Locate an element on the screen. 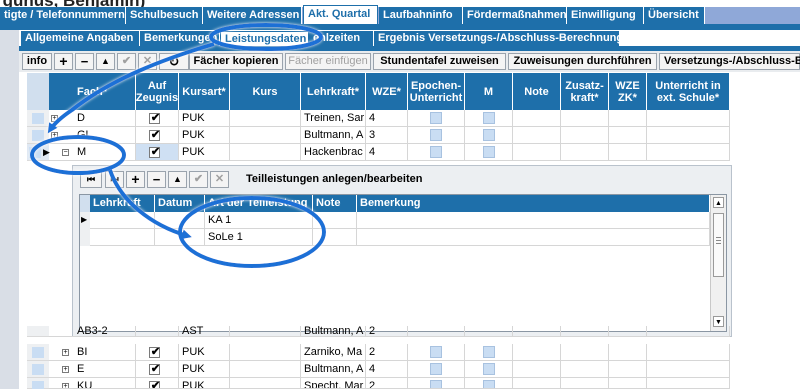 Image resolution: width=800 pixels, height=389 pixels. nav-last-button: ⏭ is located at coordinates (114, 179).